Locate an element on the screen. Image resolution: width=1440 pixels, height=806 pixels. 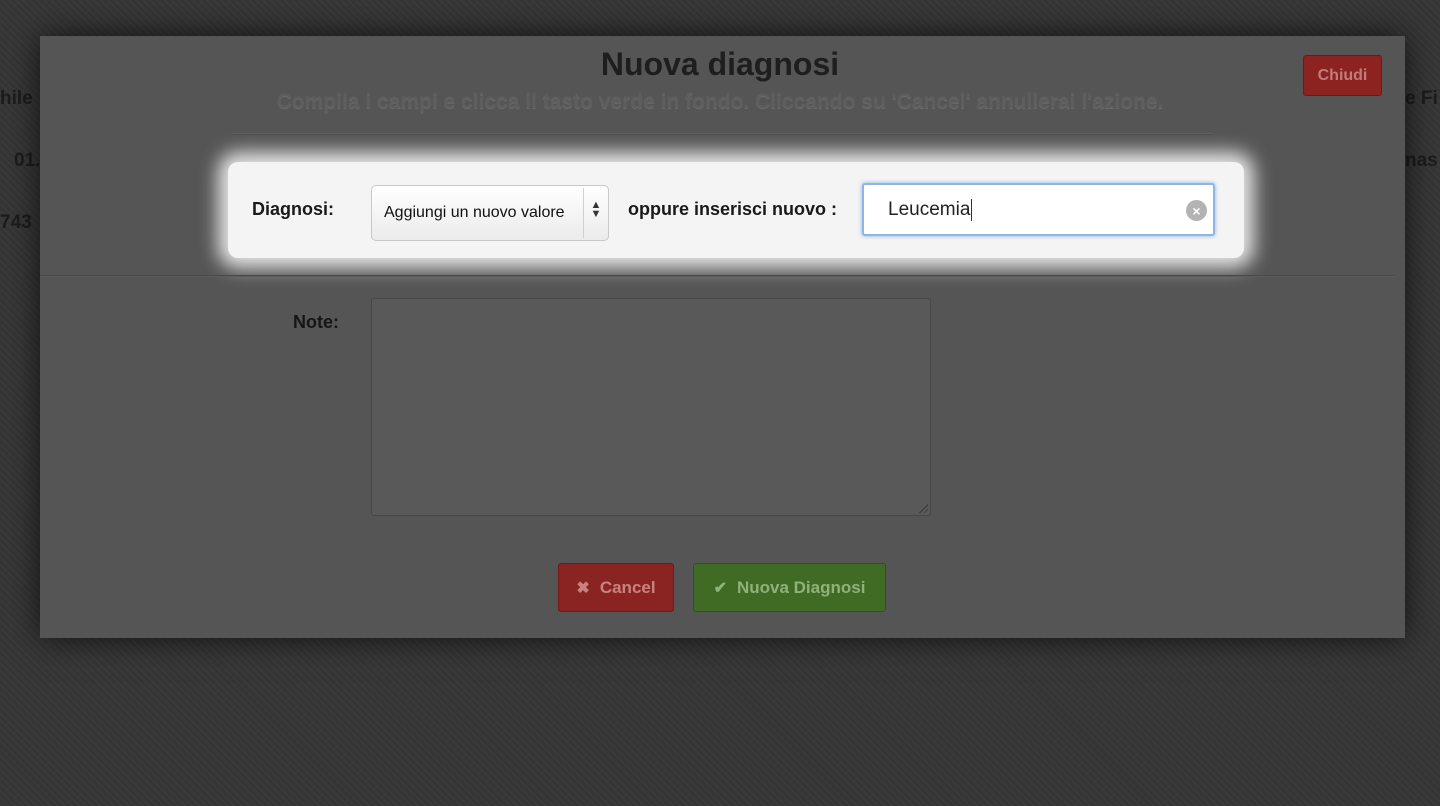
diagnosi-label: Diagnosi: is located at coordinates (293, 209).